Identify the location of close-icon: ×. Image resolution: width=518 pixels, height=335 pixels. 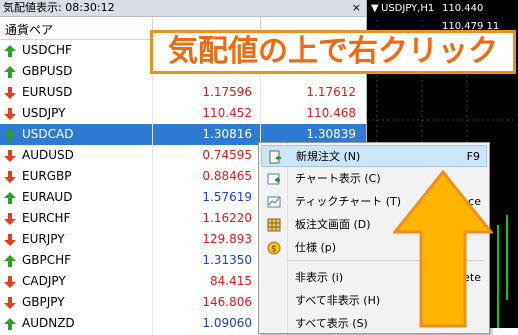
(356, 8).